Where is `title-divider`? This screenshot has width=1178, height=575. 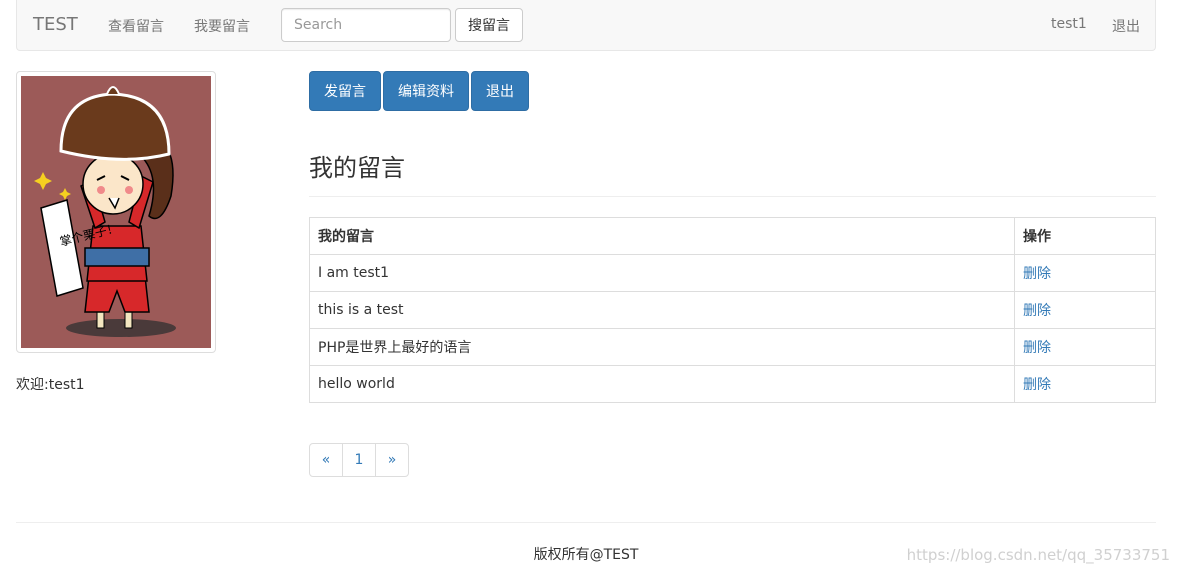
title-divider is located at coordinates (732, 196).